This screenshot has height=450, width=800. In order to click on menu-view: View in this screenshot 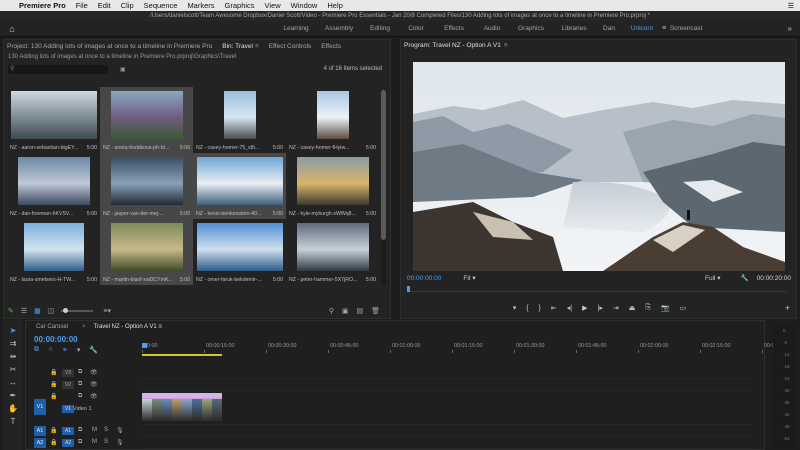, I will do `click(273, 5)`.